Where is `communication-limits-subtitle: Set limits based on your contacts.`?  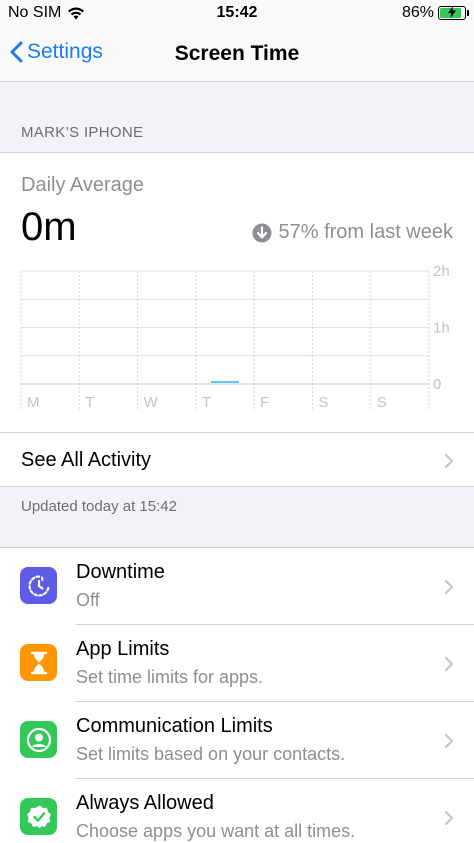 communication-limits-subtitle: Set limits based on your contacts. is located at coordinates (211, 754).